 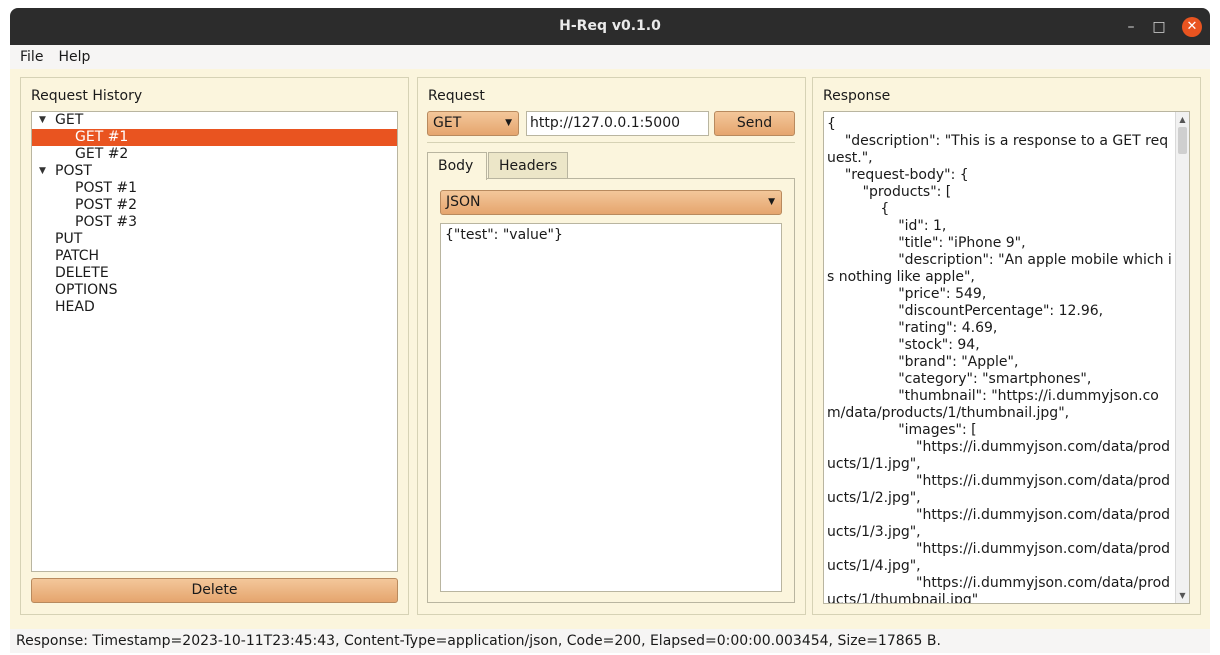 I want to click on tree-category: DELETE, so click(x=214, y=273).